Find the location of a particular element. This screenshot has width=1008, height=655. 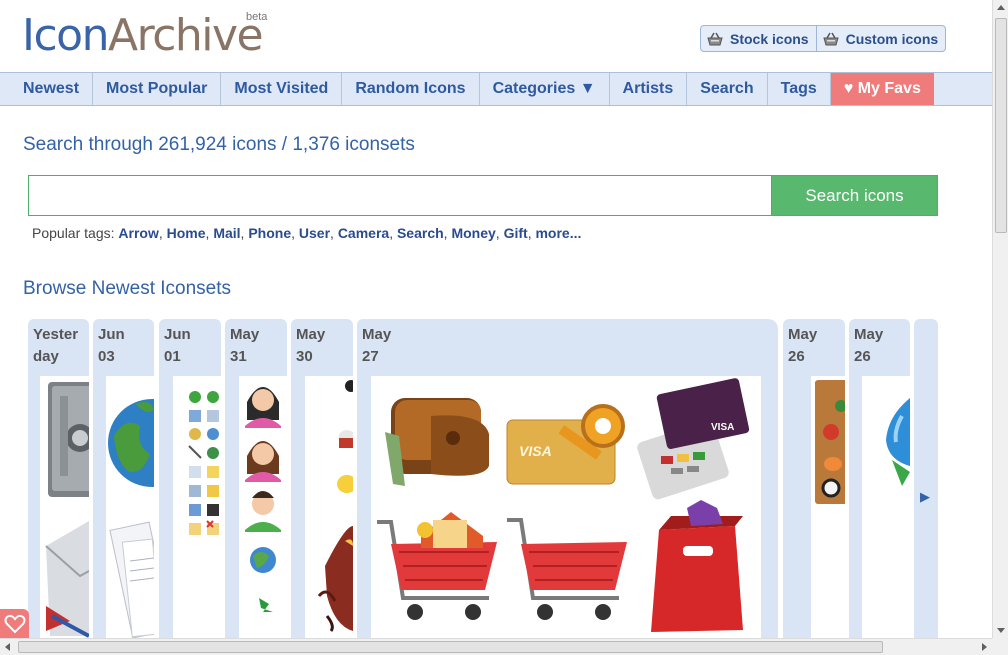

user-male-icon is located at coordinates (263, 511).